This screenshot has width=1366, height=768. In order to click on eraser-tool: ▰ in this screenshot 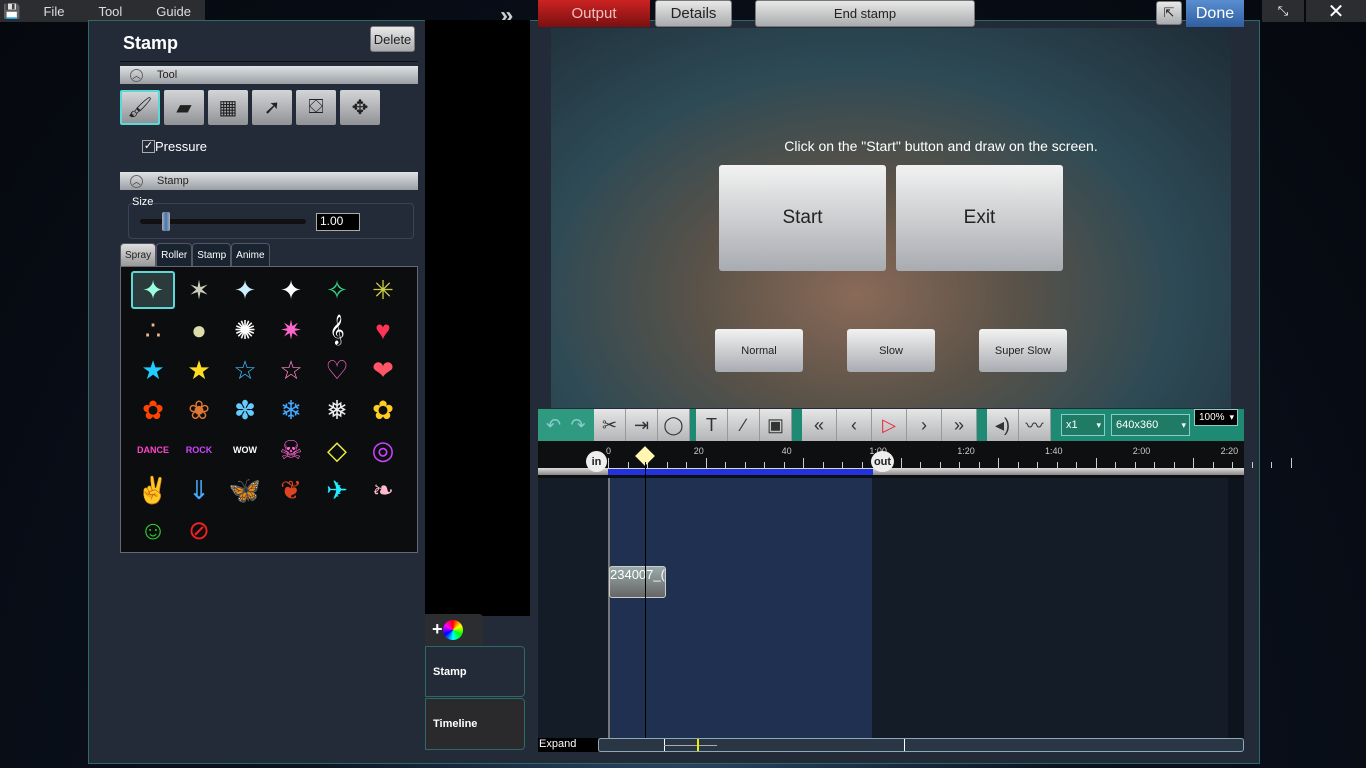, I will do `click(184, 107)`.